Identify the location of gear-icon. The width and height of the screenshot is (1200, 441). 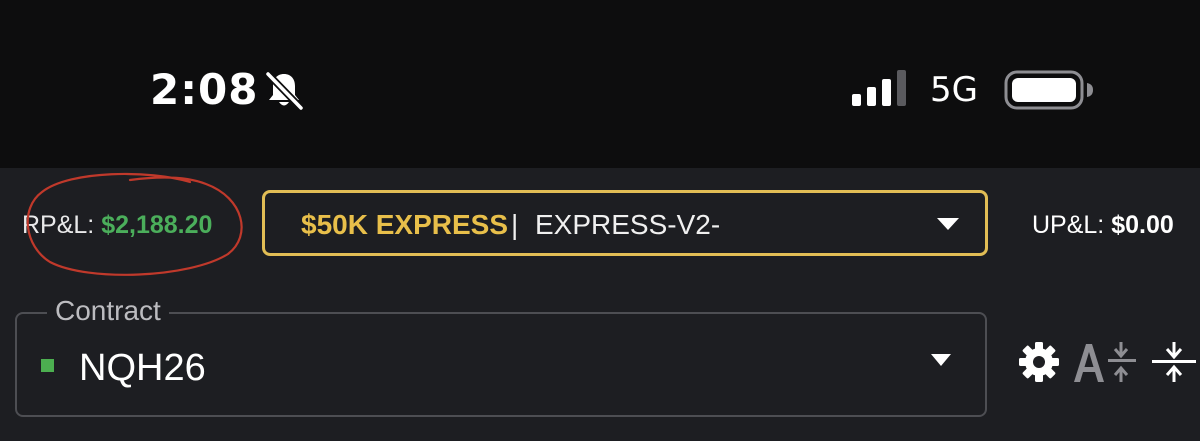
(1039, 362).